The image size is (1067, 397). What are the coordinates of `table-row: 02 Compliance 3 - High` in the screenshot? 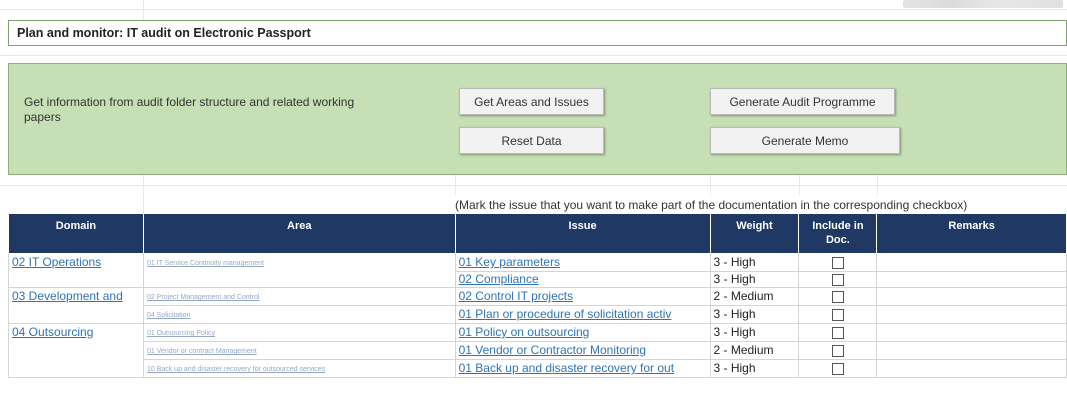 It's located at (537, 279).